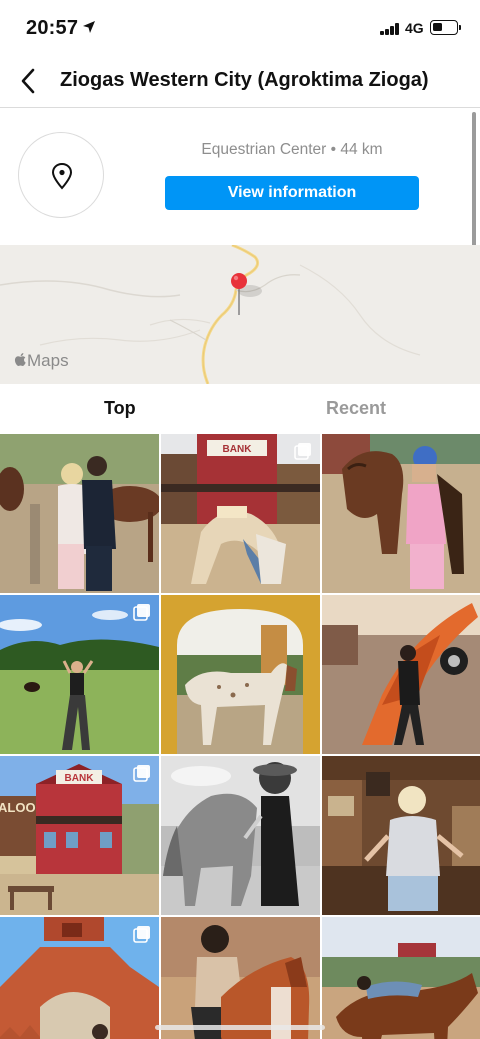 This screenshot has height=1039, width=480. I want to click on page-title: Ziogas Western City (Agroktima Zioga), so click(244, 80).